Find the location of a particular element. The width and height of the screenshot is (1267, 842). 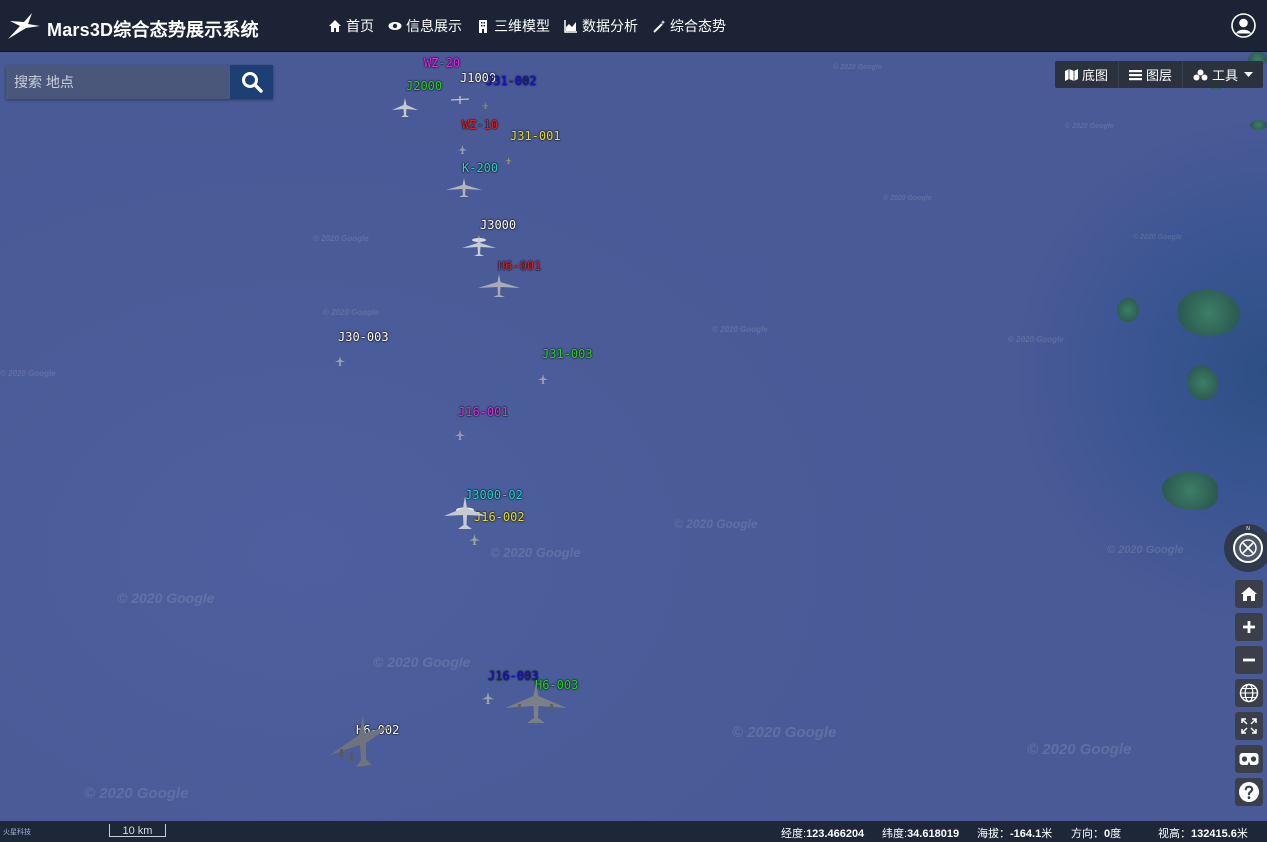

main-nav: 首页 信息展示 三维模型 数据分析 综合态势 is located at coordinates (534, 26).